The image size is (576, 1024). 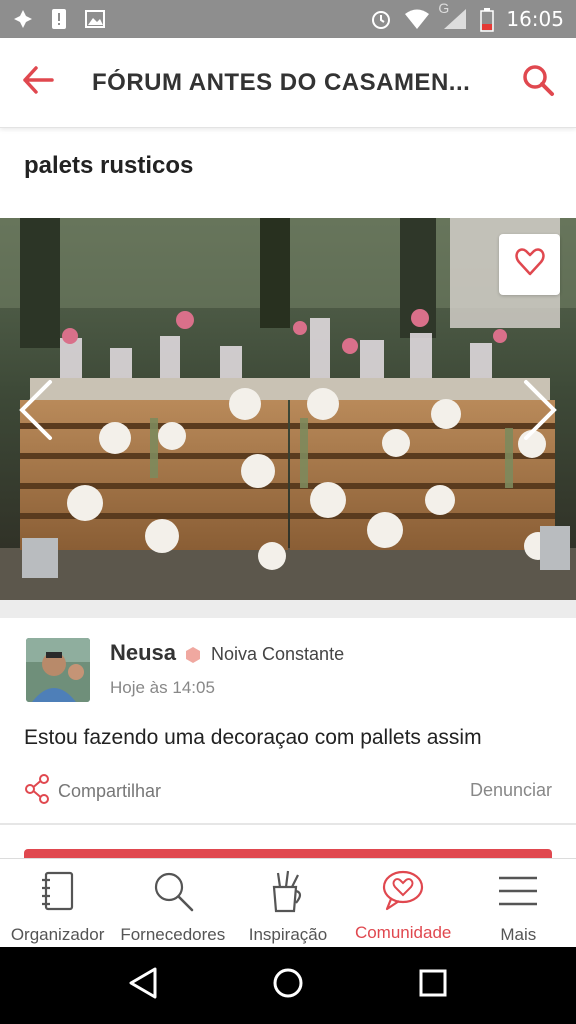 What do you see at coordinates (291, 671) in the screenshot?
I see `post-author: Neusa Noiva Constante Hoje às 14:05` at bounding box center [291, 671].